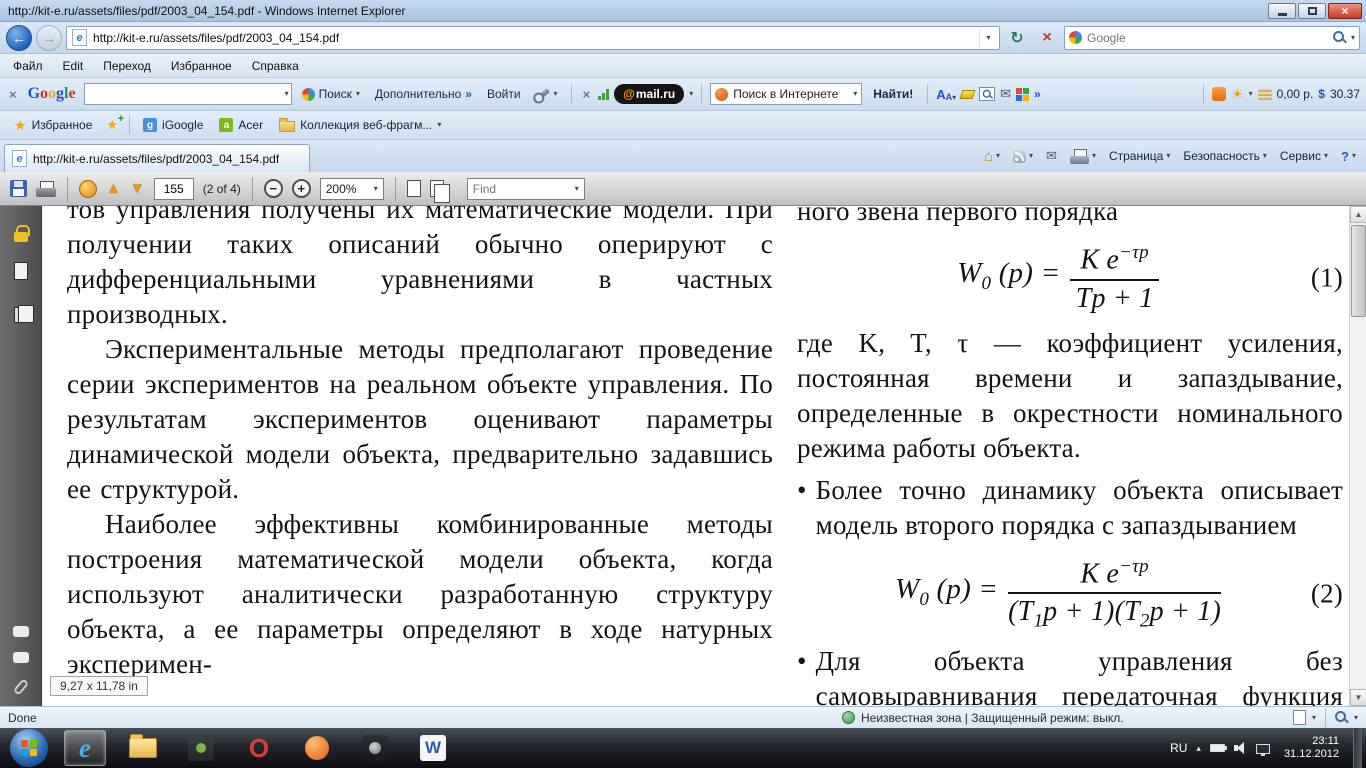 This screenshot has height=768, width=1366. I want to click on taskbar-app-dark, so click(201, 748).